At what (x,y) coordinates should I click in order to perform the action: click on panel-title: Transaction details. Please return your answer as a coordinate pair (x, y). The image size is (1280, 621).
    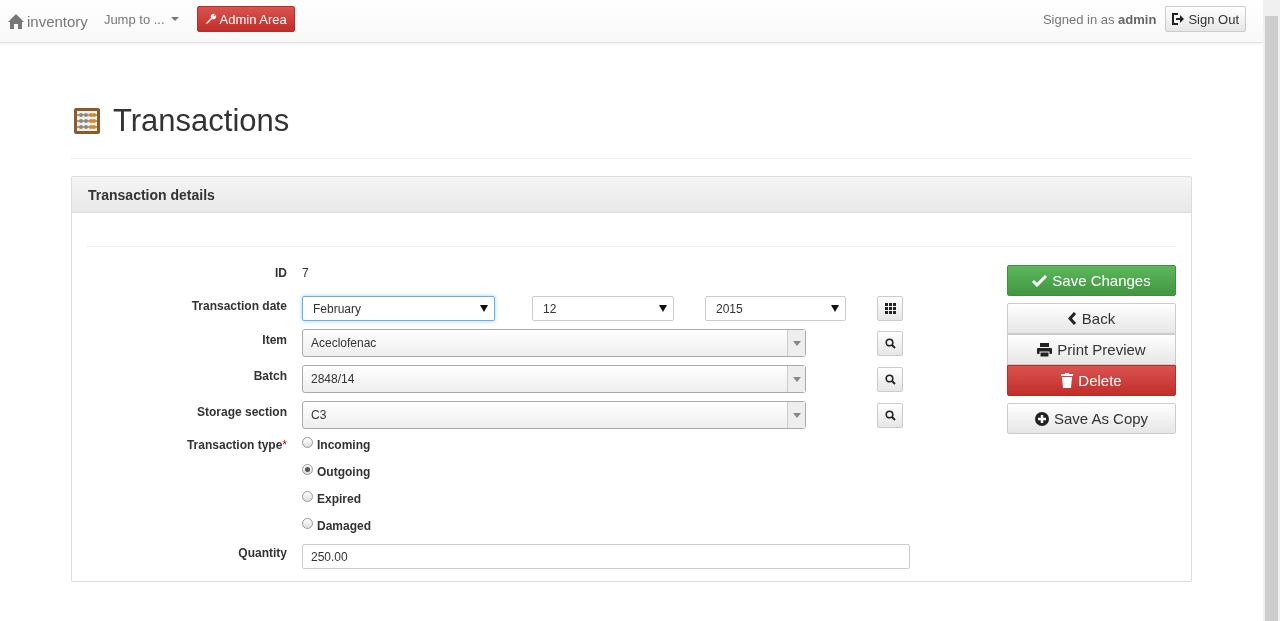
    Looking at the image, I should click on (151, 194).